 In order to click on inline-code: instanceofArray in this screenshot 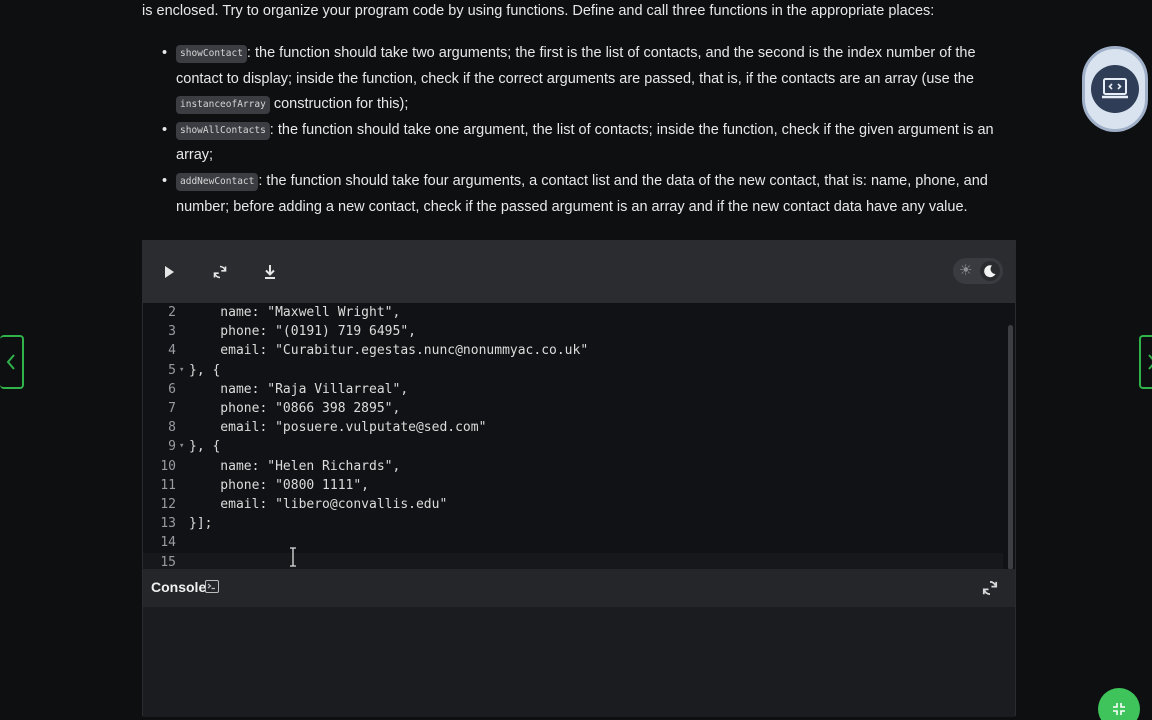, I will do `click(223, 105)`.